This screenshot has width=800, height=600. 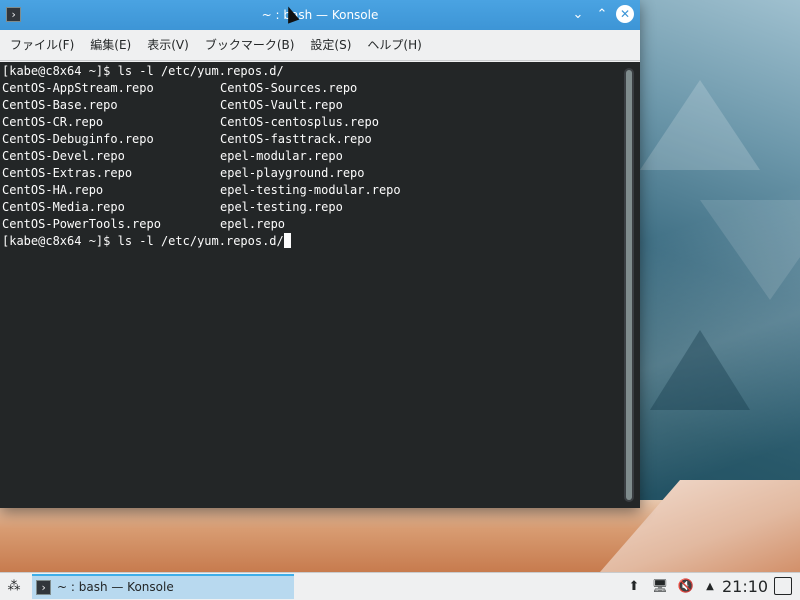 What do you see at coordinates (625, 14) in the screenshot?
I see `close-button: ✕` at bounding box center [625, 14].